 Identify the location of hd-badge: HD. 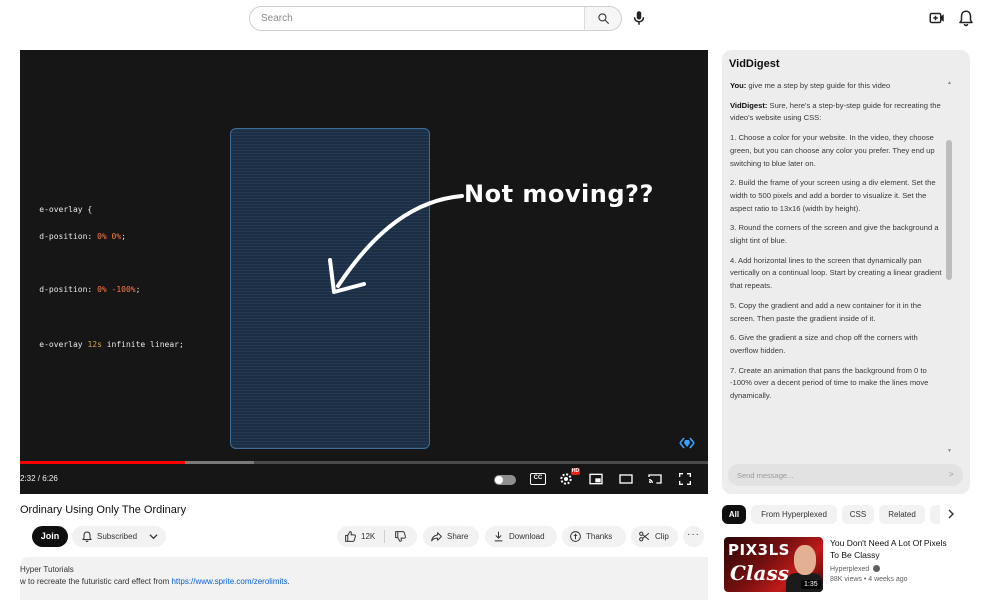
(575, 471).